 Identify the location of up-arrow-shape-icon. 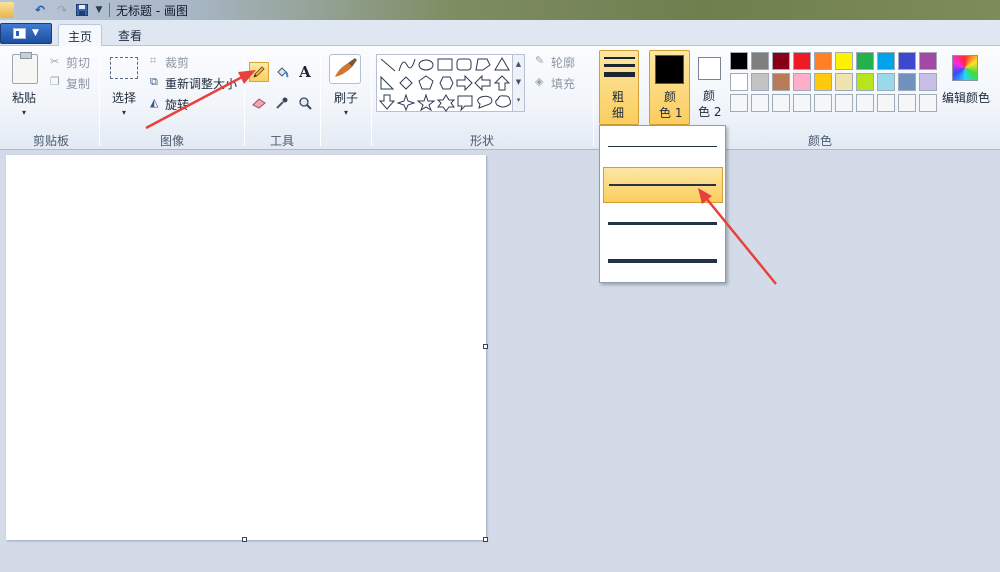
(502, 83).